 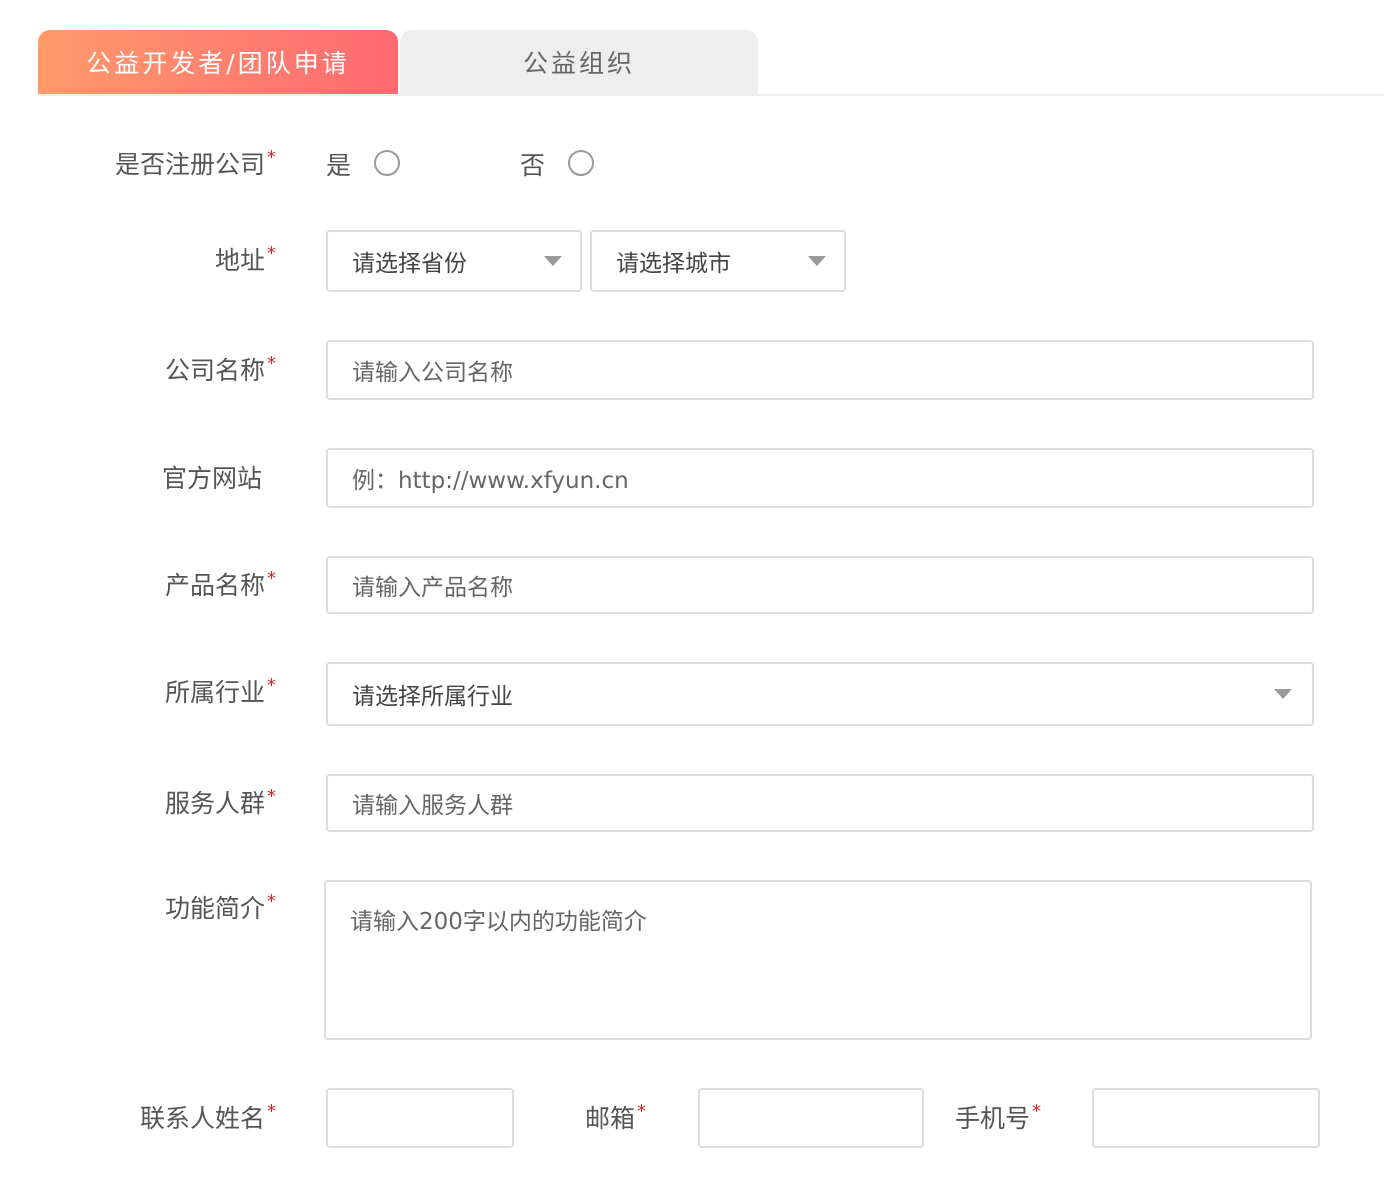 I want to click on website-placeholder: 例：http://www.xfyun.cn, so click(x=490, y=481).